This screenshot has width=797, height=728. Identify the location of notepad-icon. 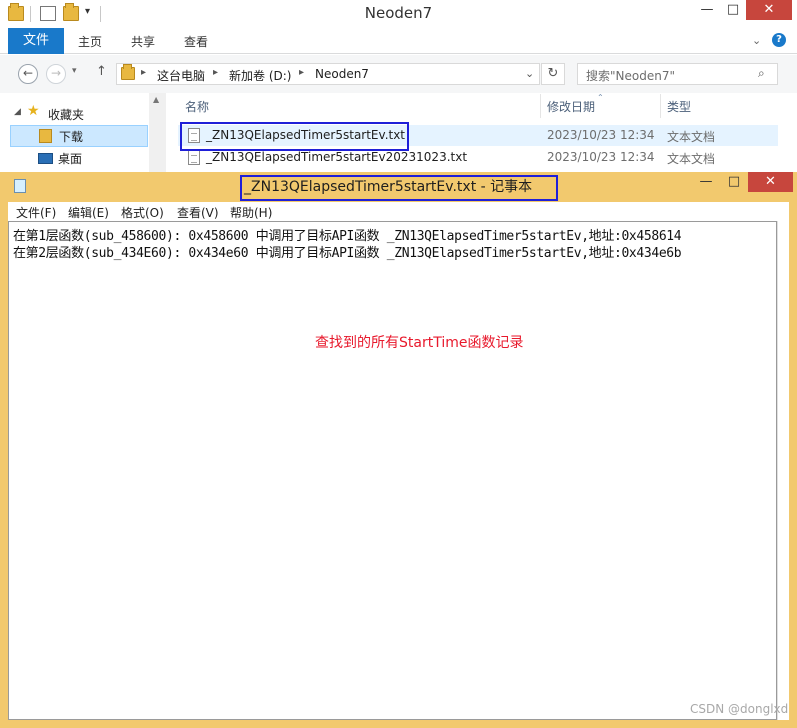
(20, 186).